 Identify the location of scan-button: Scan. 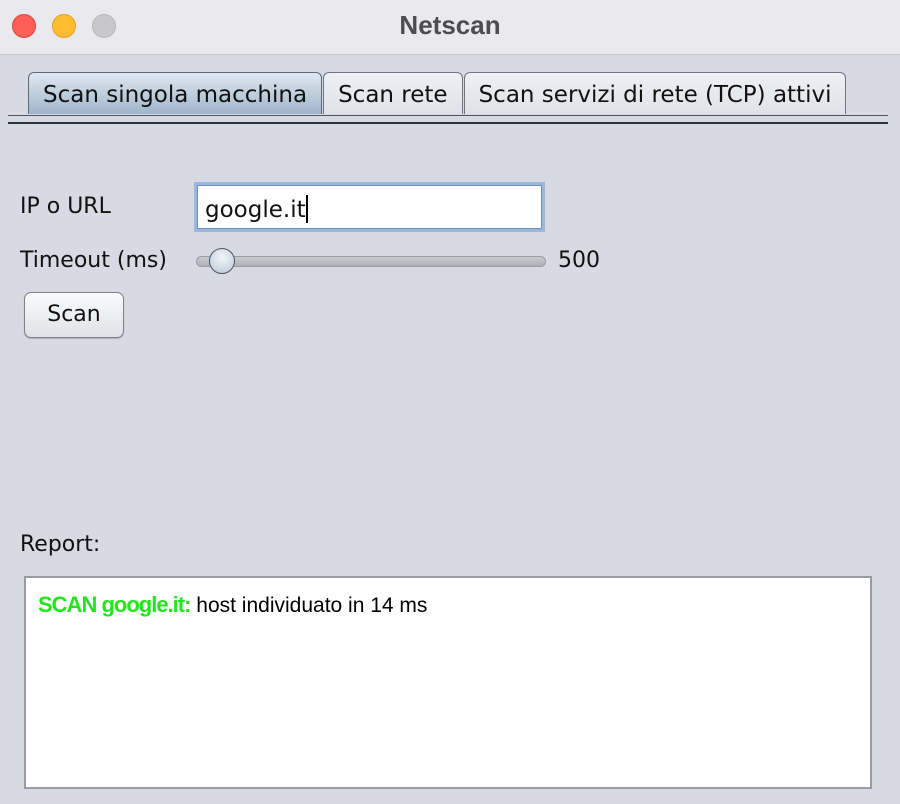
(74, 315).